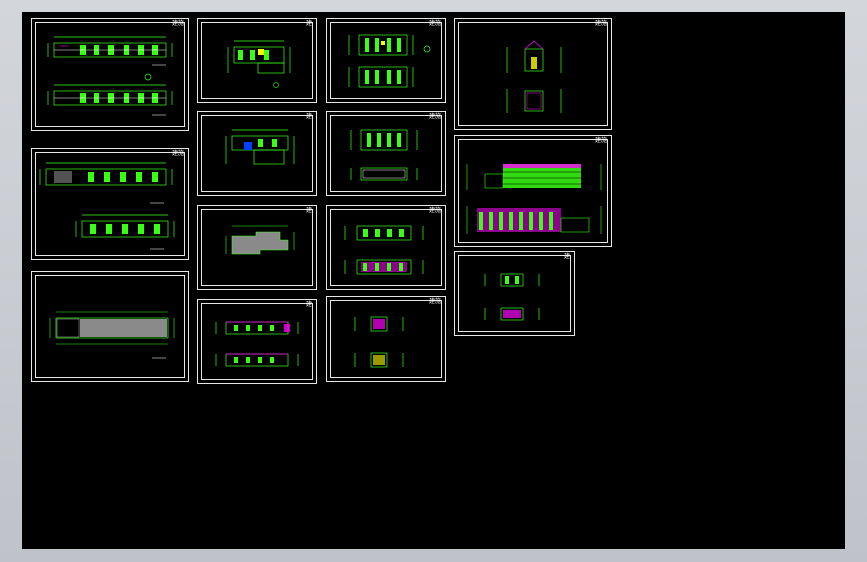  I want to click on drawing-sheet-1: 建施, so click(110, 74).